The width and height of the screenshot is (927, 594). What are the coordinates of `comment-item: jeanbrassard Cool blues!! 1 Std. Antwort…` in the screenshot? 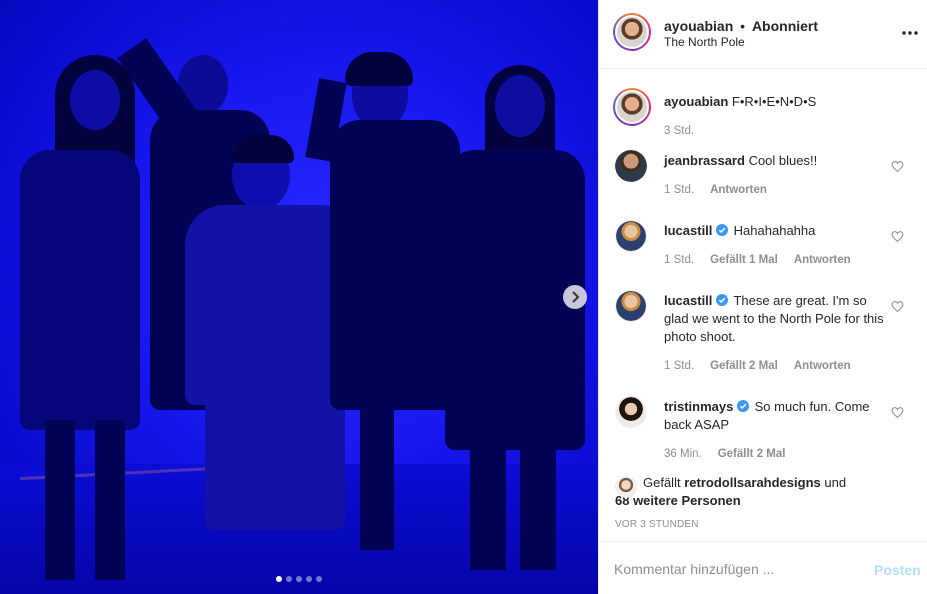 It's located at (763, 175).